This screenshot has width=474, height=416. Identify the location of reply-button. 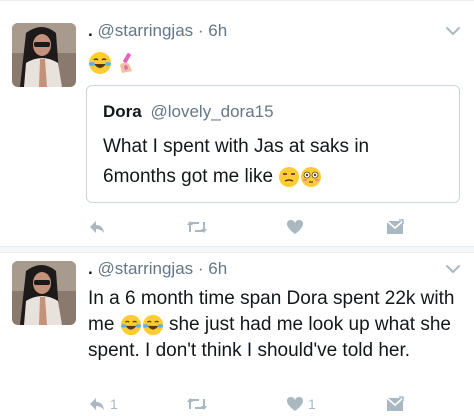
(99, 227).